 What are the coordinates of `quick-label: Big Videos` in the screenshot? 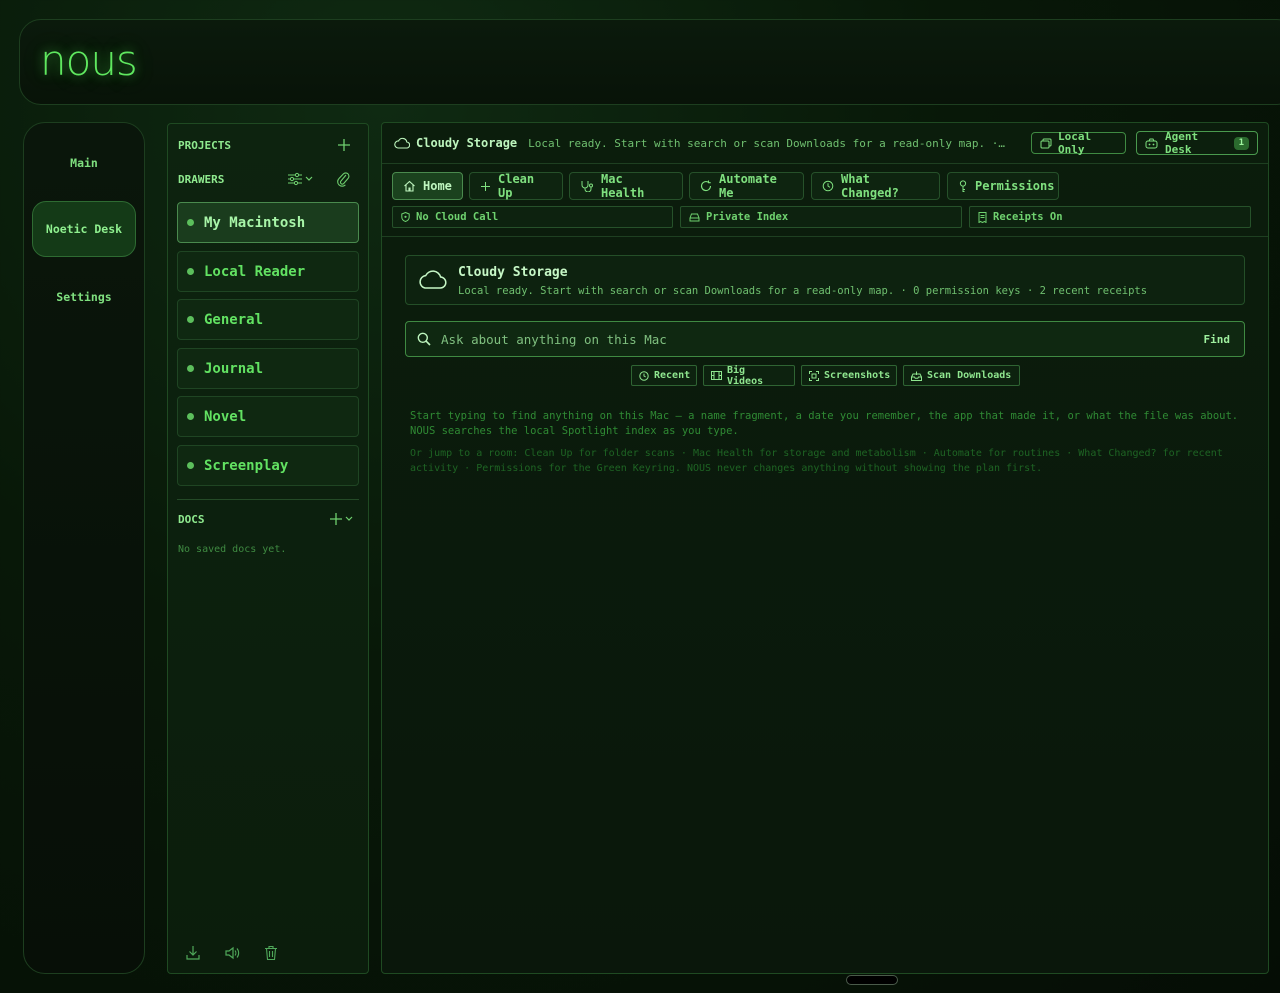 It's located at (745, 375).